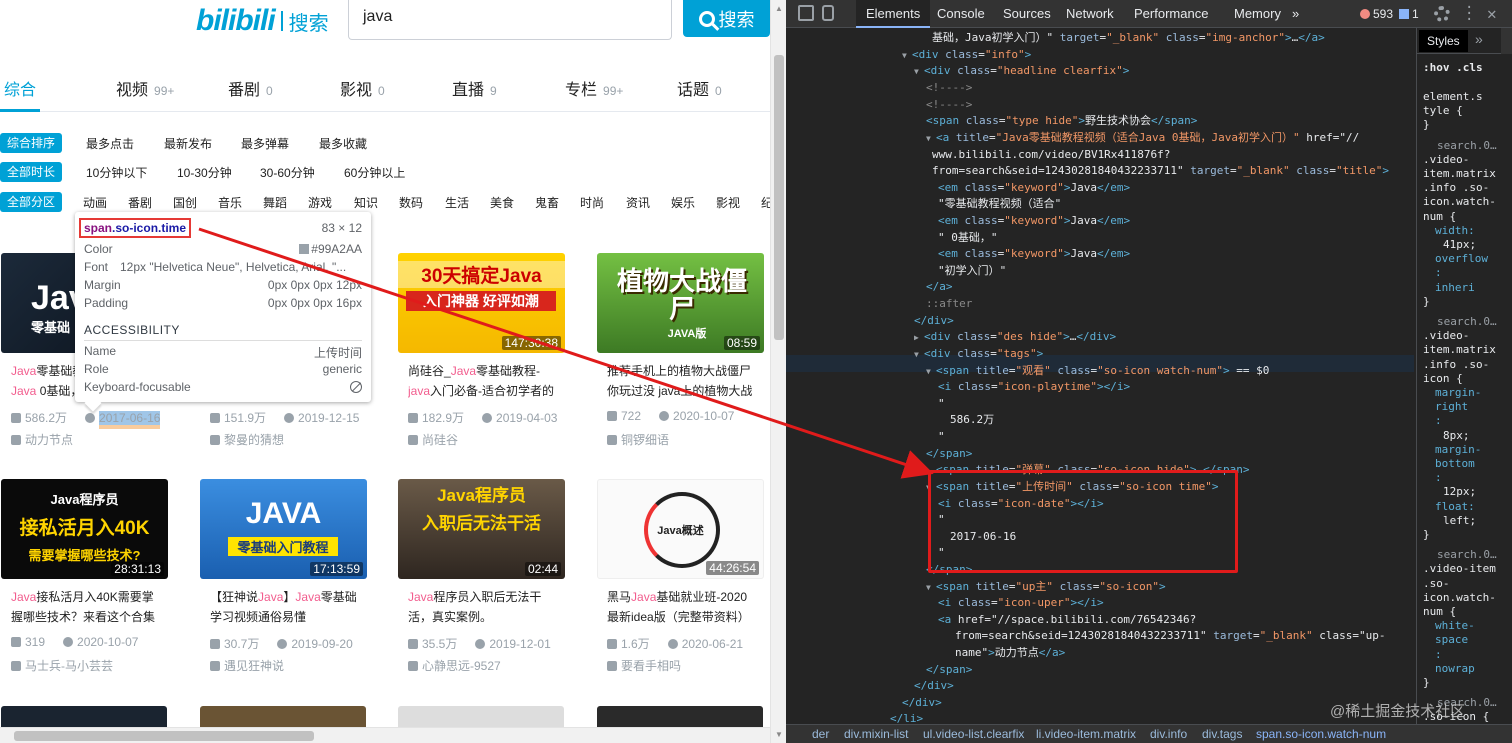  What do you see at coordinates (1090, 14) in the screenshot?
I see `tab-network: Network` at bounding box center [1090, 14].